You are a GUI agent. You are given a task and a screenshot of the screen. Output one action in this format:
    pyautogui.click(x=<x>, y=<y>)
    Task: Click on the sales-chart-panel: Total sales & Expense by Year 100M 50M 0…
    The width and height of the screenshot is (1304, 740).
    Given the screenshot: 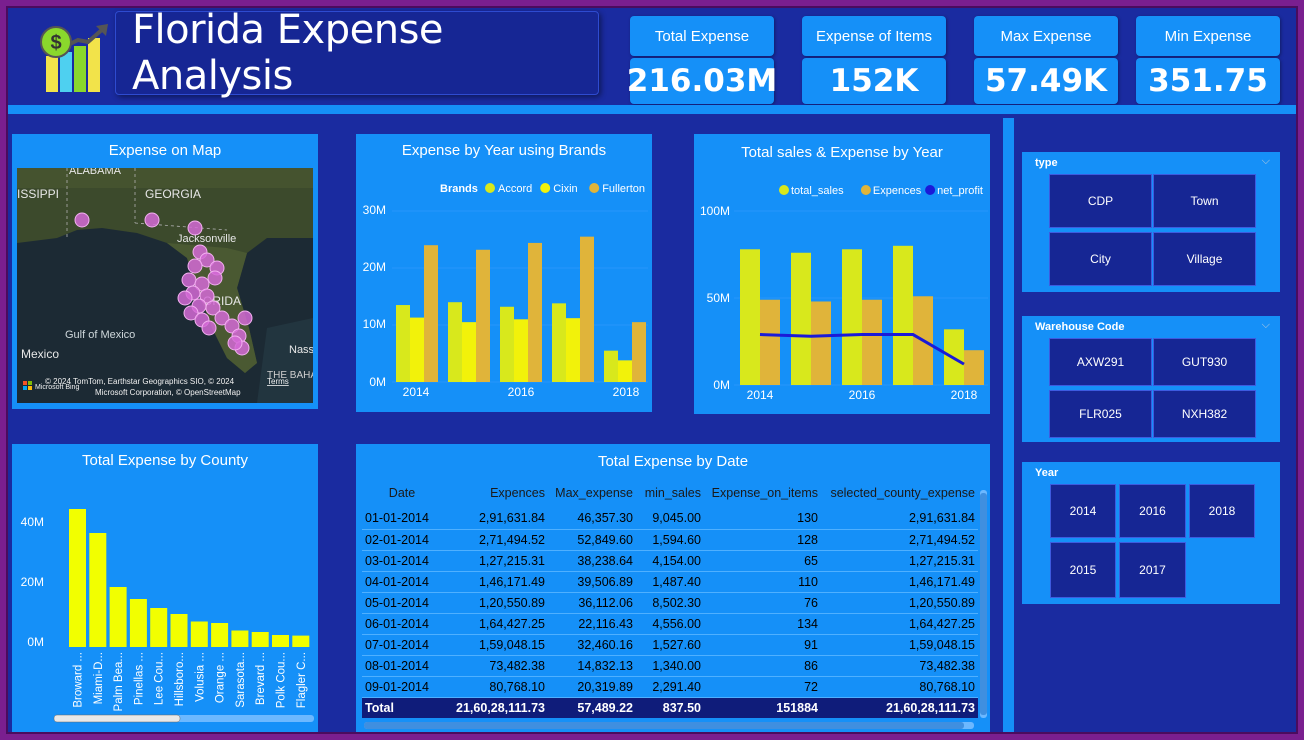 What is the action you would take?
    pyautogui.click(x=842, y=274)
    